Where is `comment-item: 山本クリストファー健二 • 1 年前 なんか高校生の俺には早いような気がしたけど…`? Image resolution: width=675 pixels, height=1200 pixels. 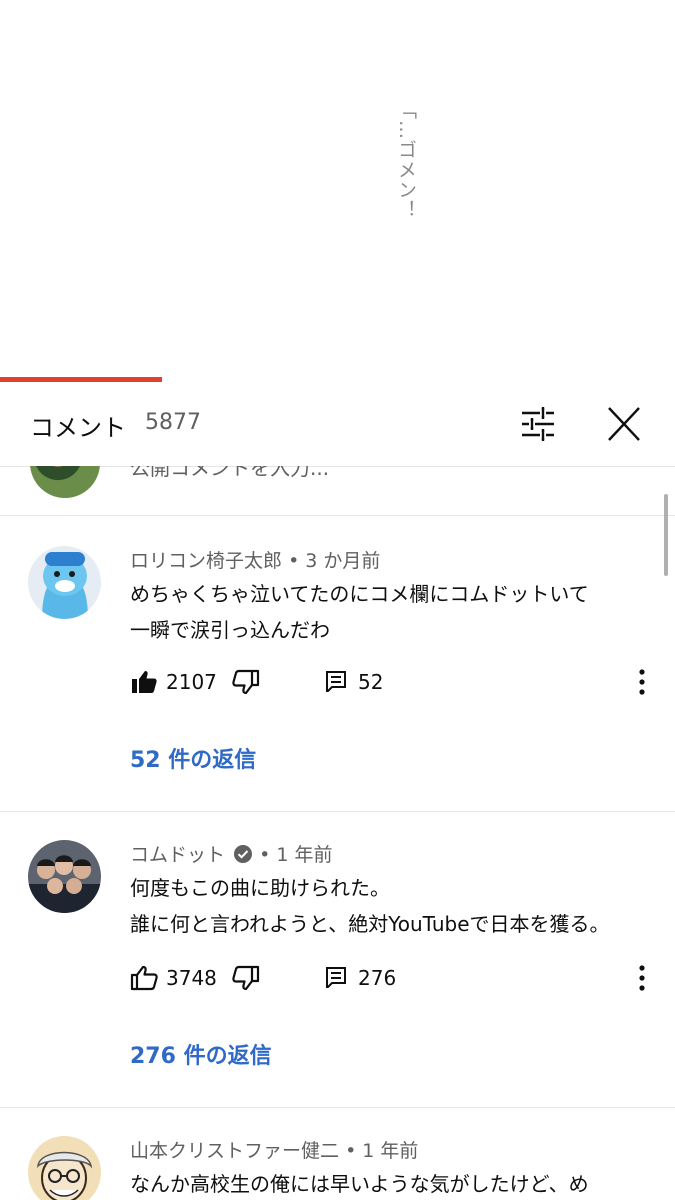 comment-item: 山本クリストファー健二 • 1 年前 なんか高校生の俺には早いような気がしたけど… is located at coordinates (337, 1154).